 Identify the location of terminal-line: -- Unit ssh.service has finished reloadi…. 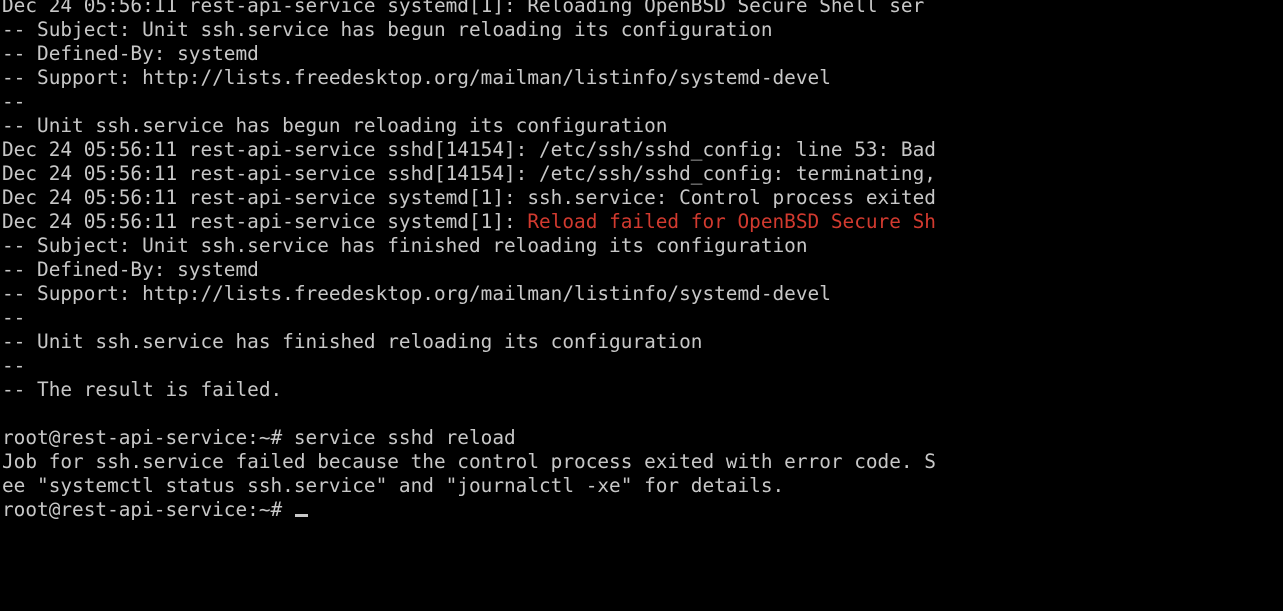
(352, 341).